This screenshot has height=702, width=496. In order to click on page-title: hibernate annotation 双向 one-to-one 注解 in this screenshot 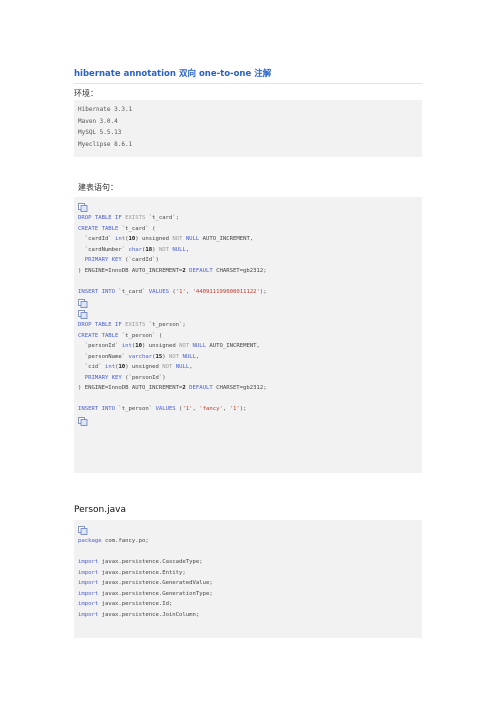, I will do `click(248, 75)`.